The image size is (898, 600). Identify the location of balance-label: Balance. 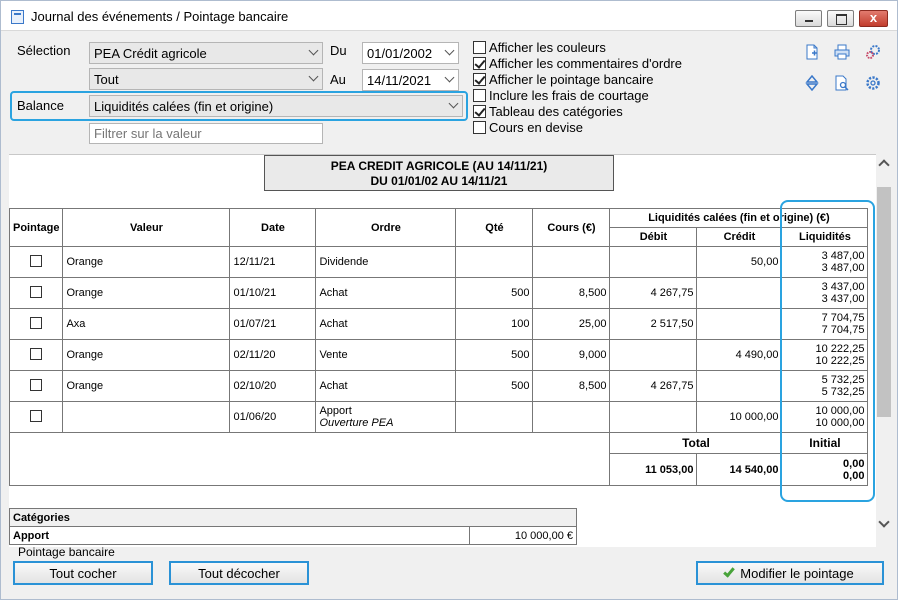
(40, 105).